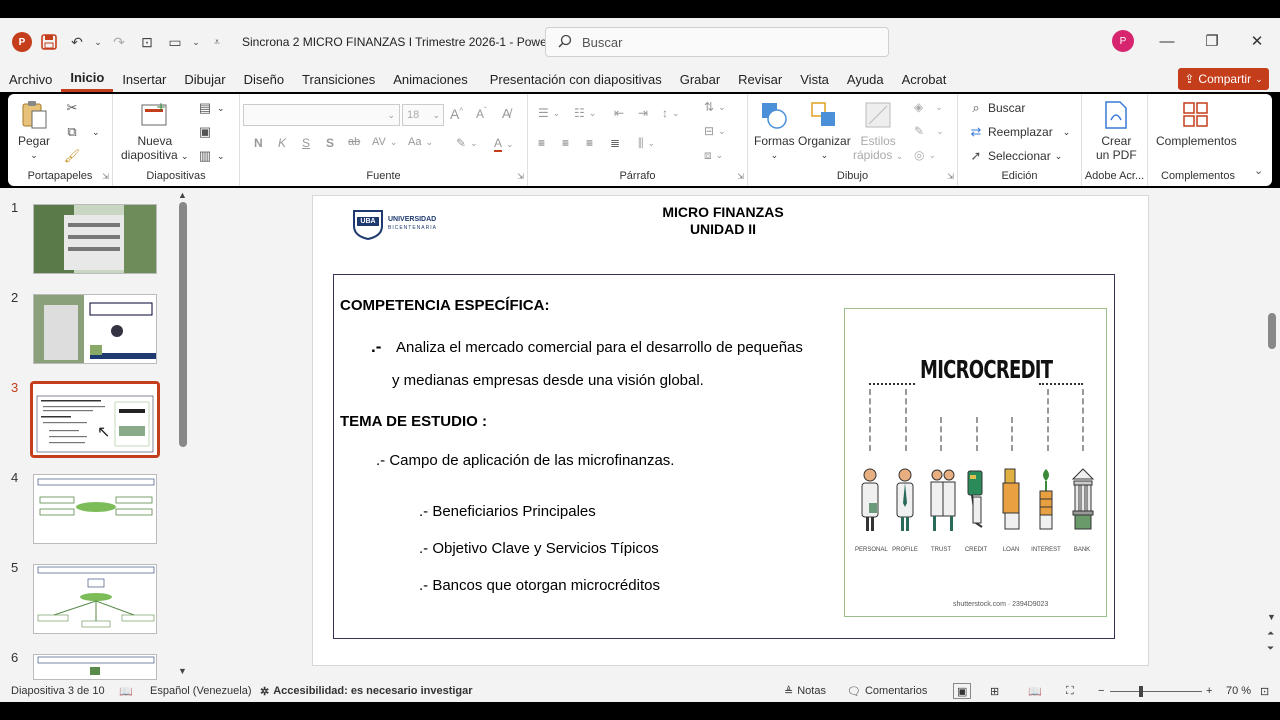 The height and width of the screenshot is (720, 1280). What do you see at coordinates (878, 131) in the screenshot?
I see `quick-styles-button: Estilos rápidos ⌄` at bounding box center [878, 131].